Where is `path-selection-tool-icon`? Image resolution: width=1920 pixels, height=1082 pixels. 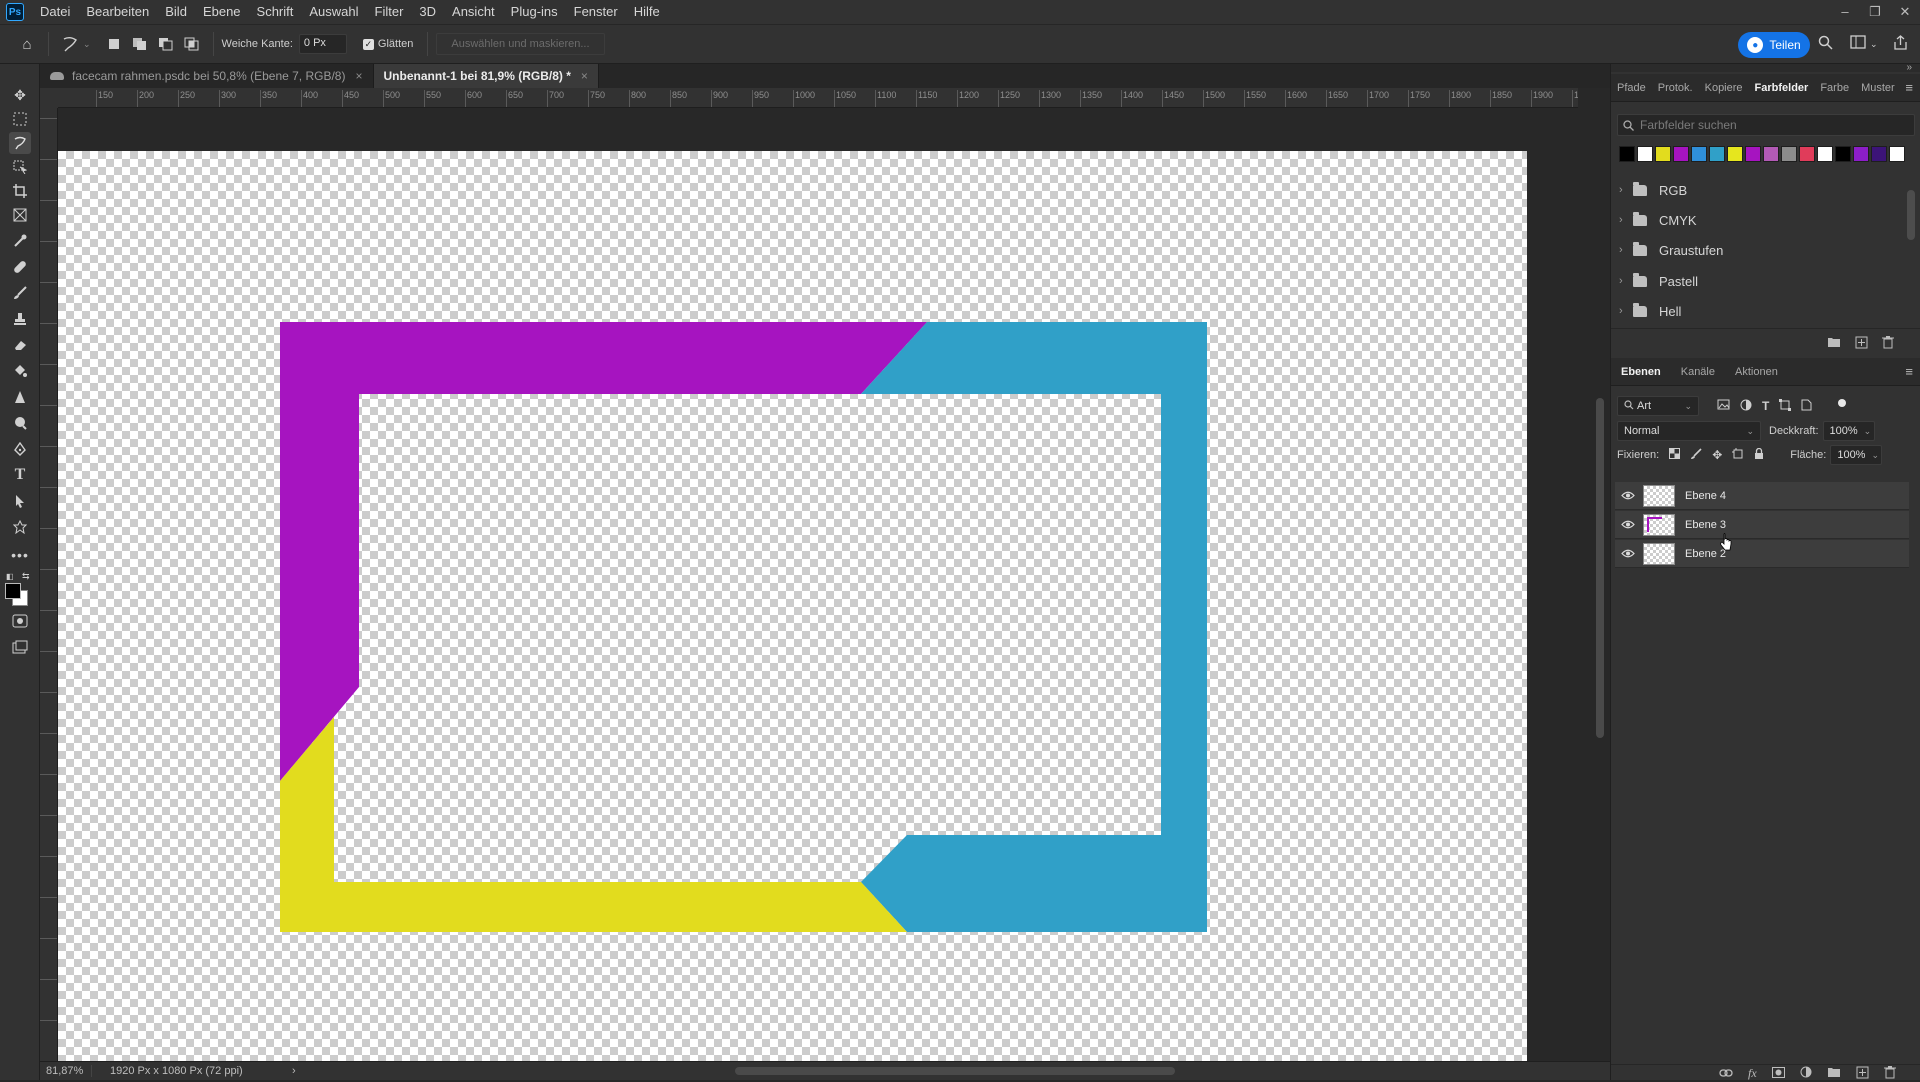 path-selection-tool-icon is located at coordinates (20, 501).